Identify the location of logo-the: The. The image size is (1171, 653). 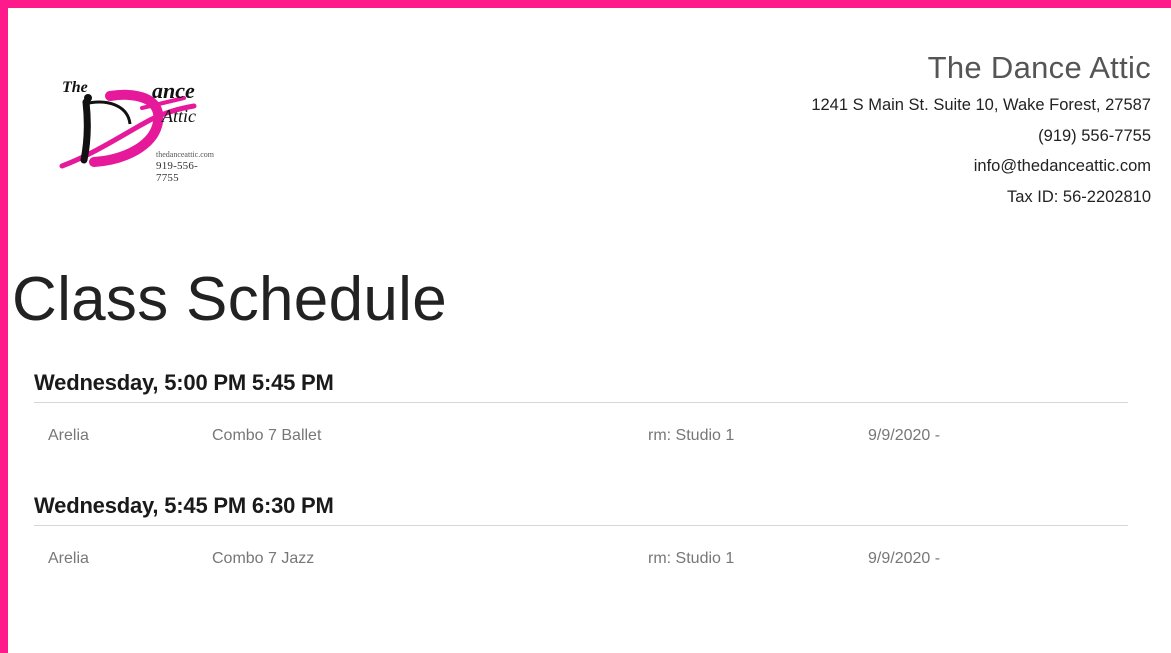
(75, 87).